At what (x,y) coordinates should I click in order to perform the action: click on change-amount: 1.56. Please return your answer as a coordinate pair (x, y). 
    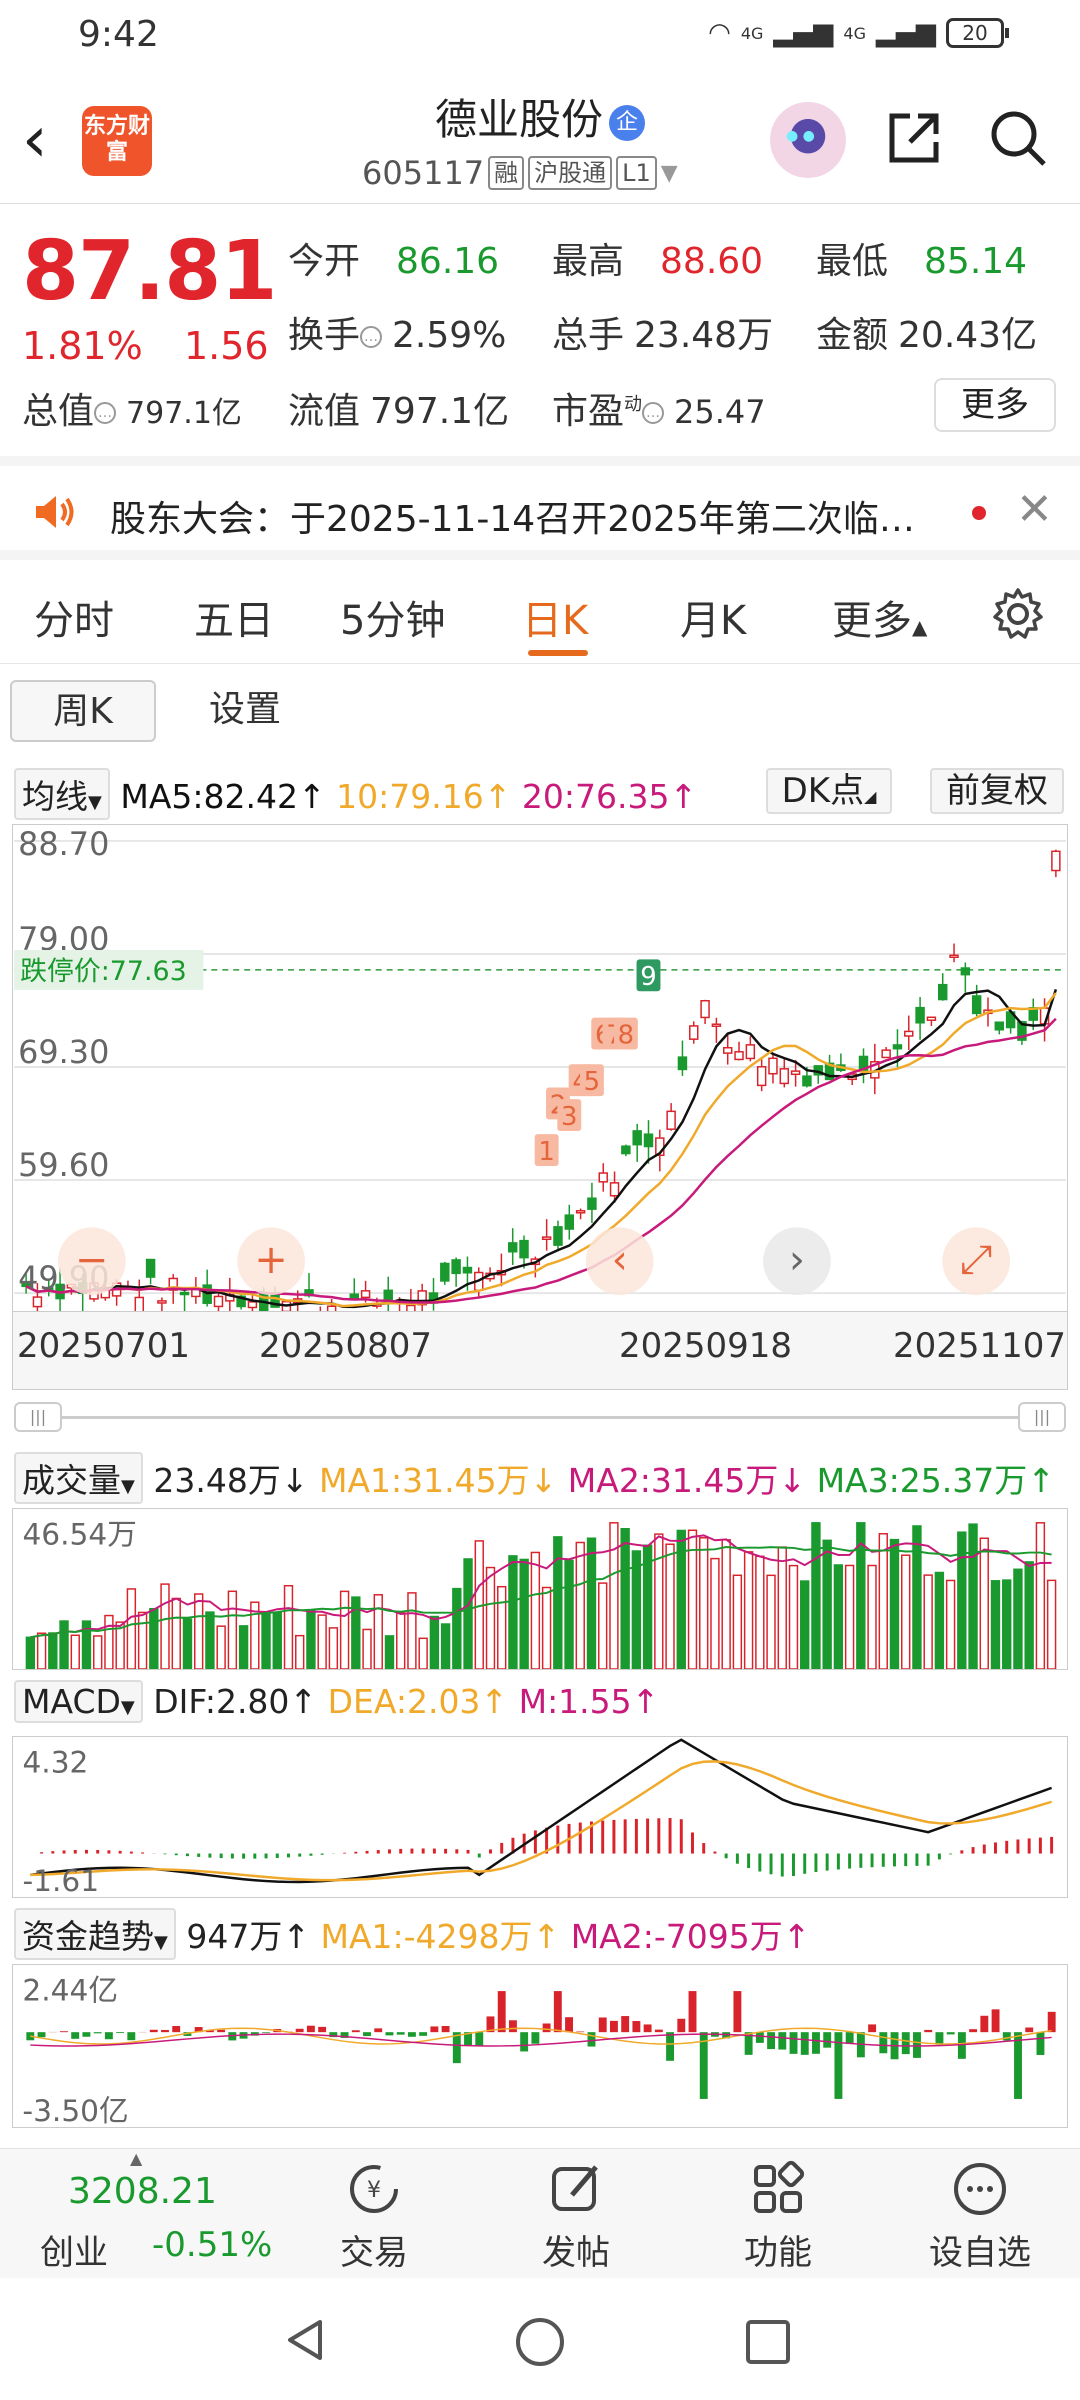
    Looking at the image, I should click on (226, 346).